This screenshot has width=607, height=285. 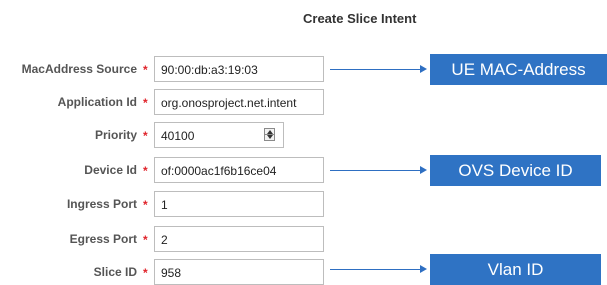 What do you see at coordinates (101, 204) in the screenshot?
I see `field-label: Ingress Port` at bounding box center [101, 204].